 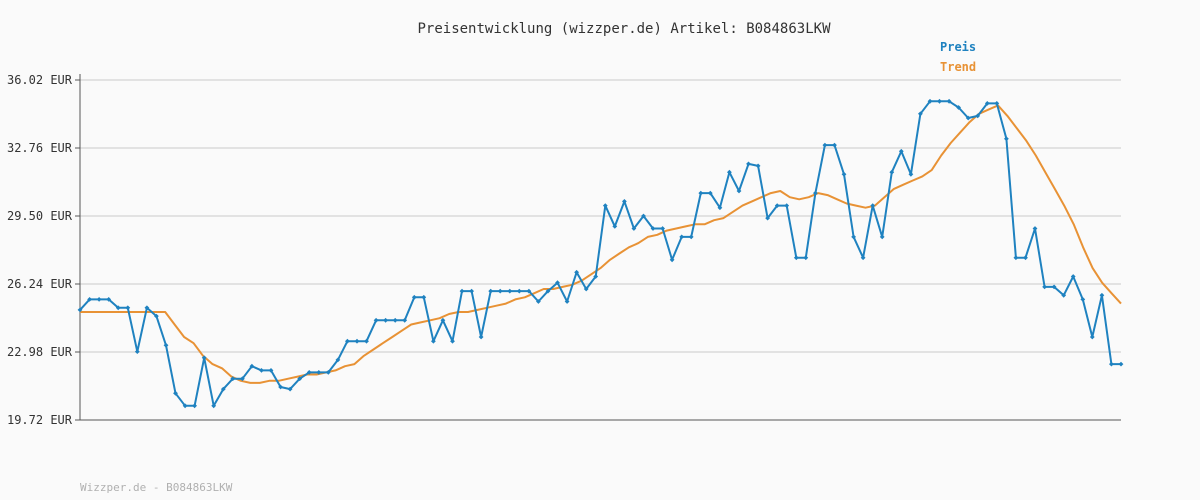 I want to click on y-tick-label: 26.24 EUR, so click(x=40, y=284).